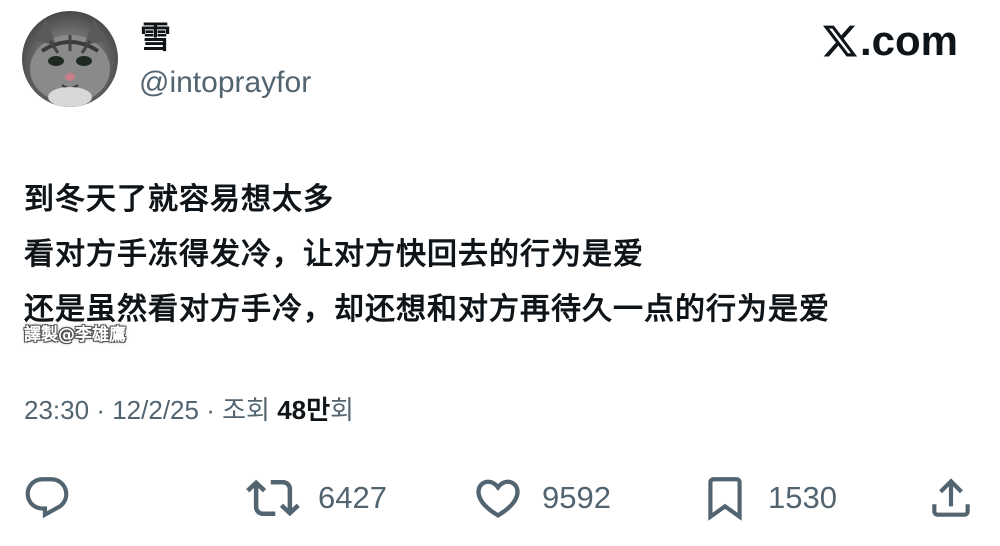 This screenshot has width=1000, height=546. I want to click on reply-button, so click(47, 498).